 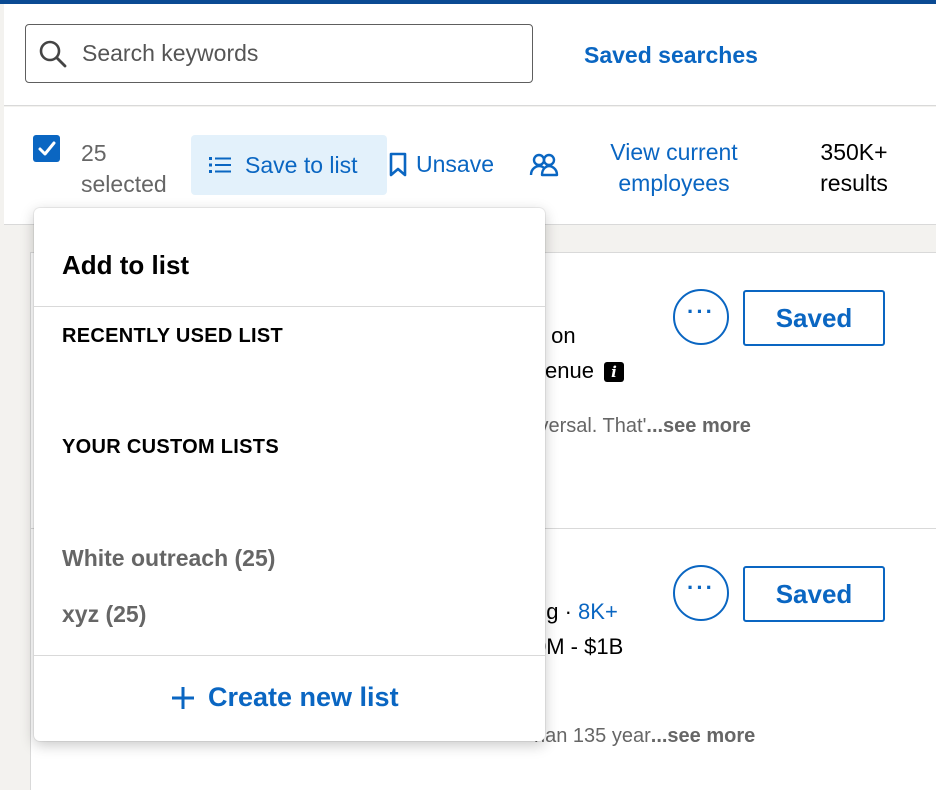 I want to click on result-2-saved-button: Saved, so click(x=814, y=594).